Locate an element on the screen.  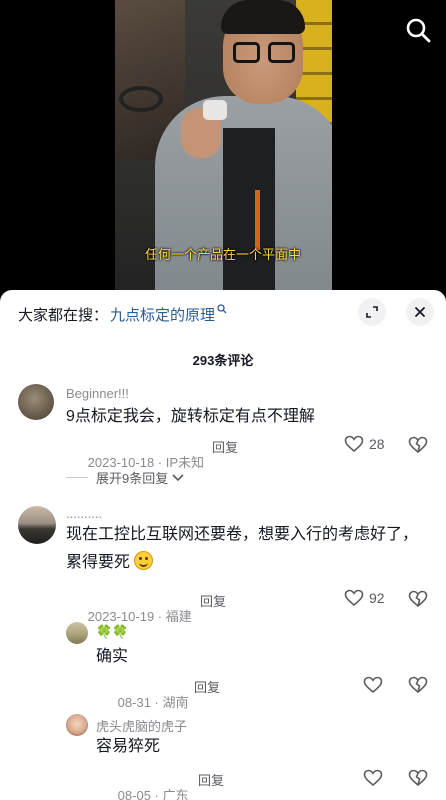
comment-text: 9点标定我会，旋转标定有点不理解 is located at coordinates (190, 416).